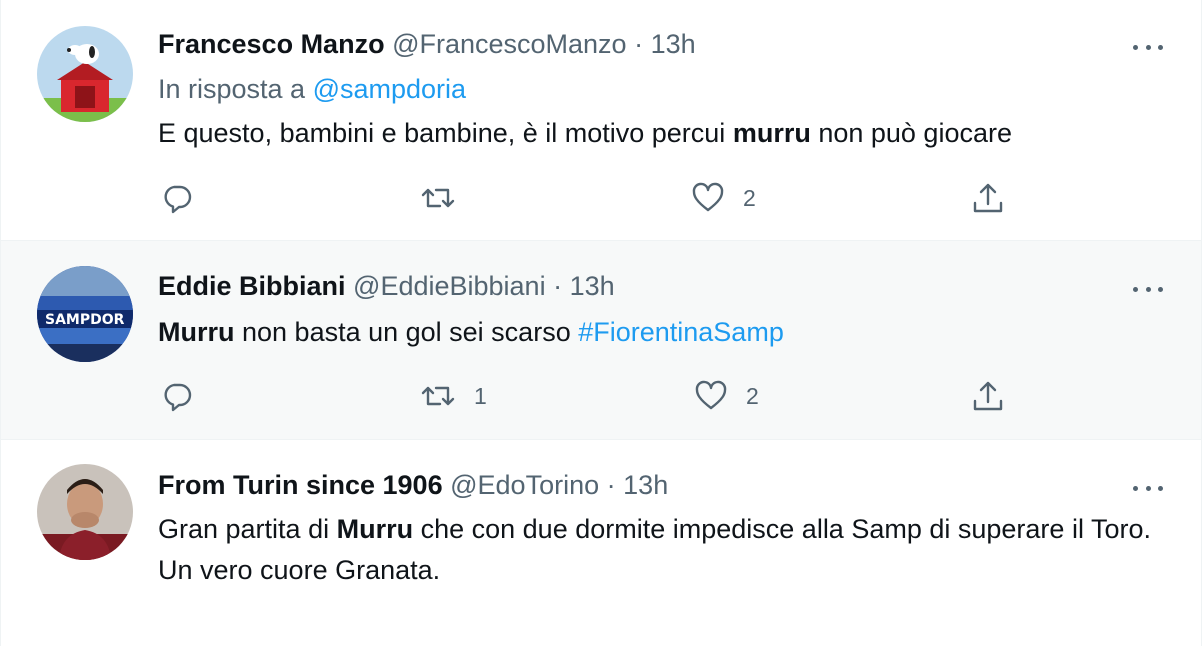 The width and height of the screenshot is (1202, 646). What do you see at coordinates (449, 286) in the screenshot?
I see `author-handle: @EddieBibbiani` at bounding box center [449, 286].